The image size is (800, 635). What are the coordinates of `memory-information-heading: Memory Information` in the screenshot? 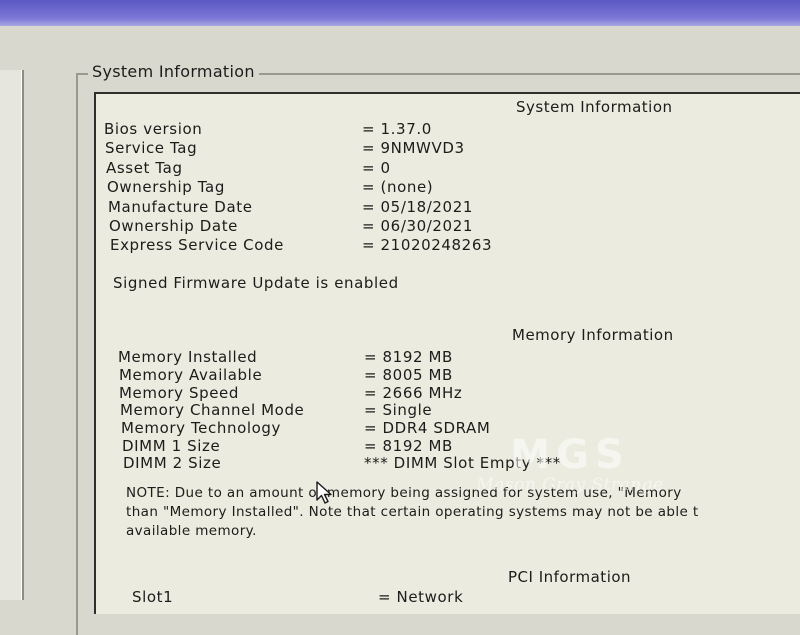 It's located at (593, 335).